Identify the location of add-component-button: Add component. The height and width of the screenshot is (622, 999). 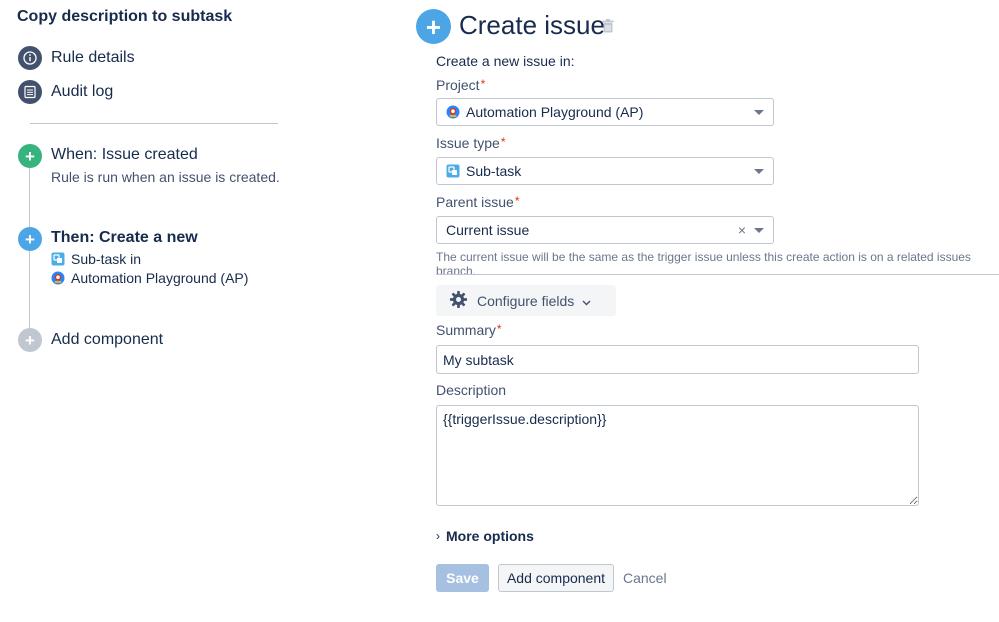
(556, 578).